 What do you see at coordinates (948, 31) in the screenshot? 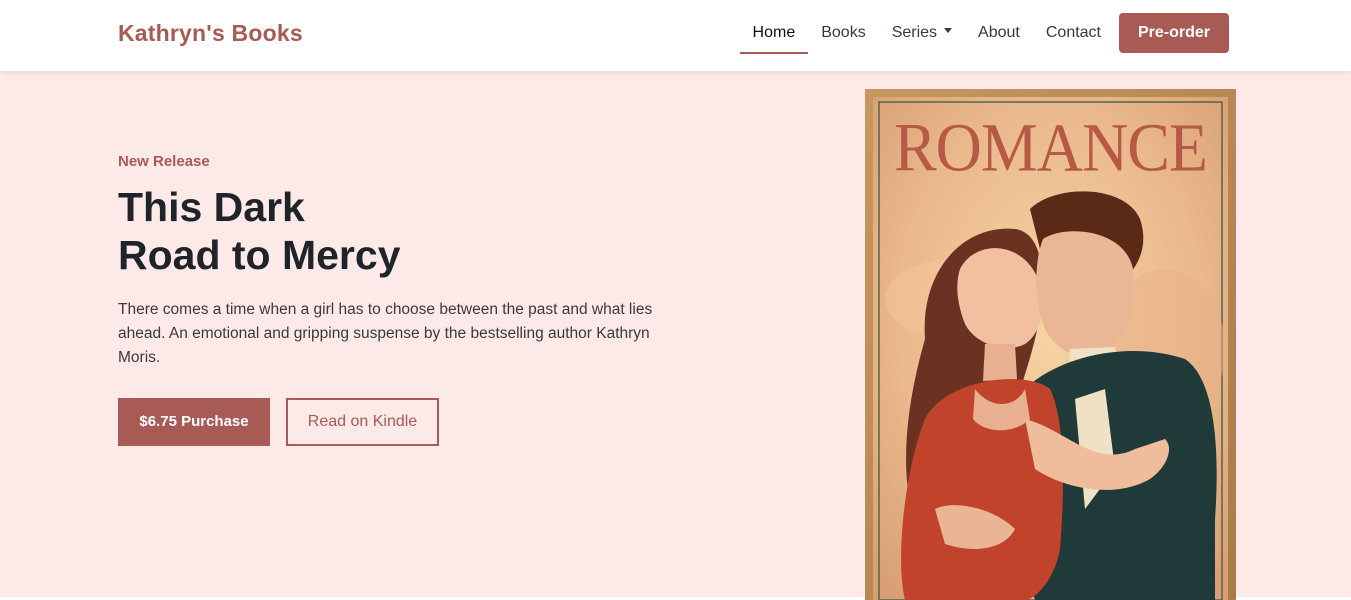
I see `caret-down-icon` at bounding box center [948, 31].